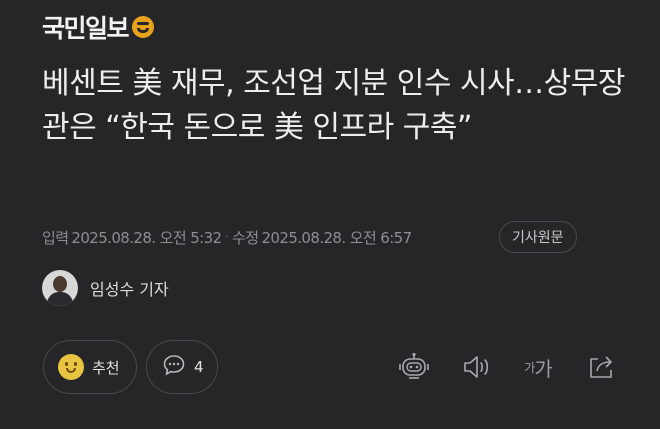  I want to click on share-button, so click(601, 367).